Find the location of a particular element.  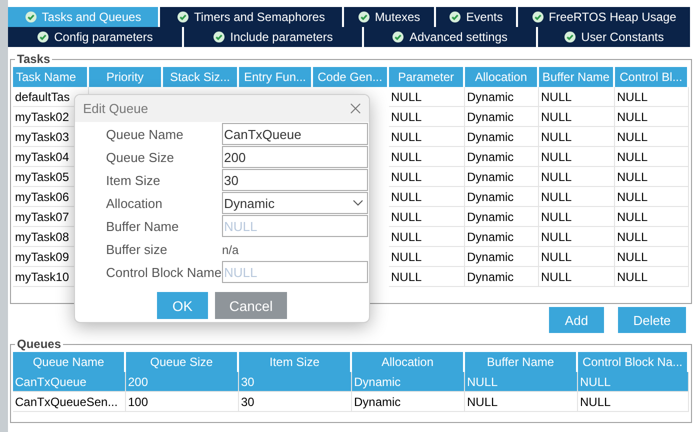

field-label: Queue Size is located at coordinates (140, 158).